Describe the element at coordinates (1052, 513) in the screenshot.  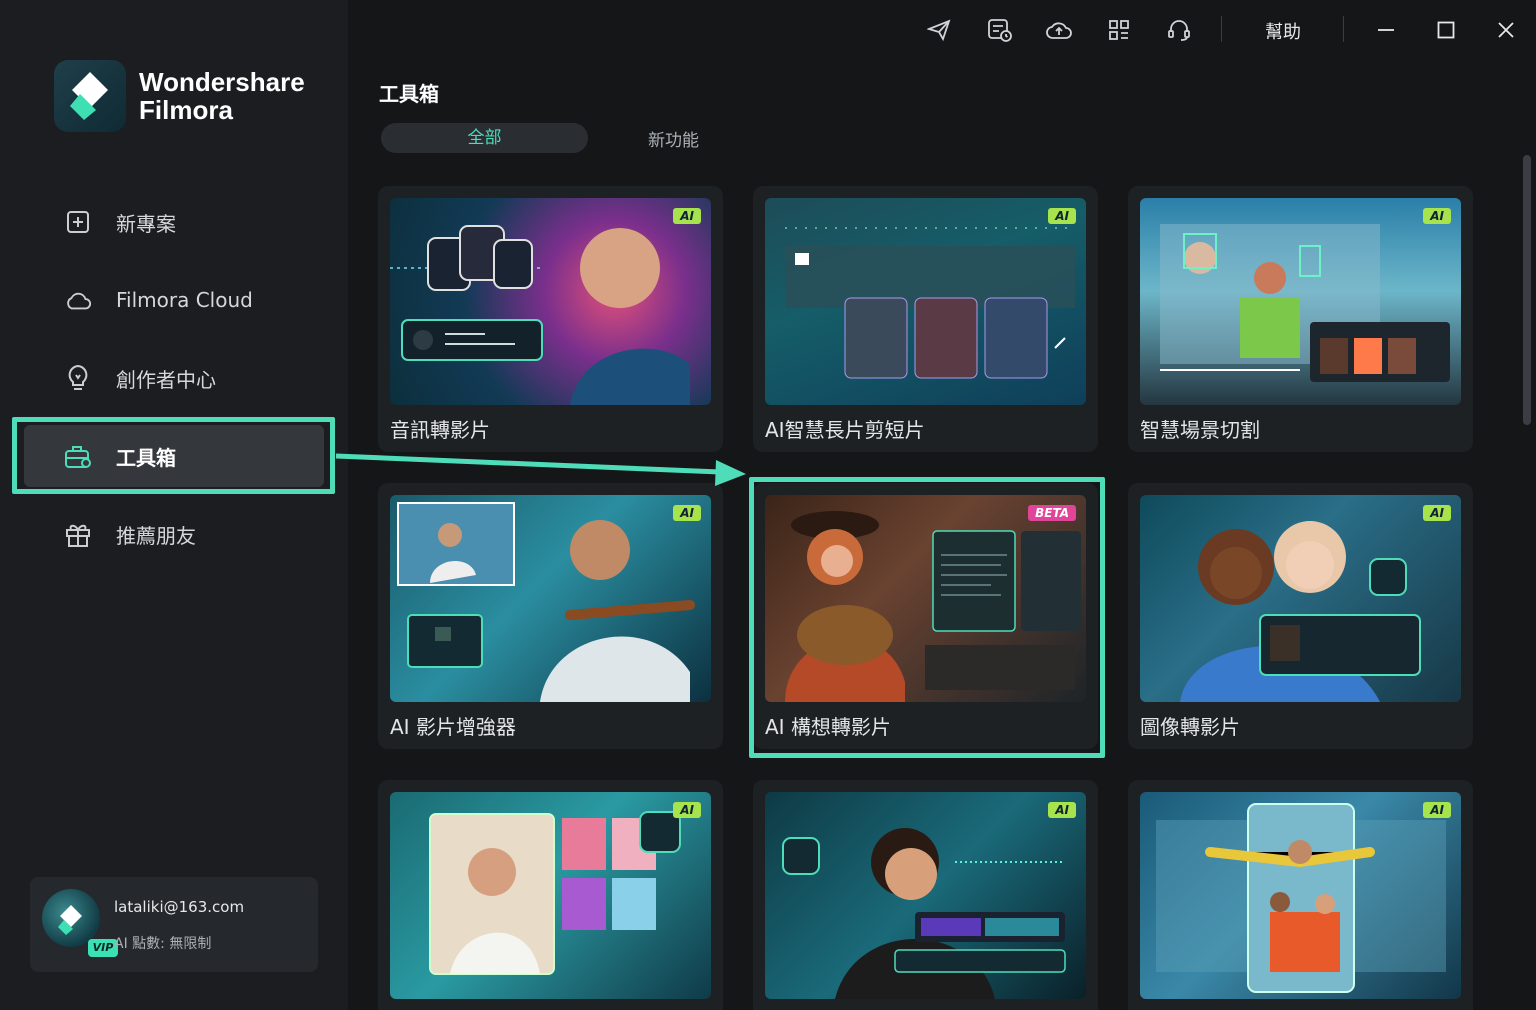
I see `beta-badge: BETA` at that location.